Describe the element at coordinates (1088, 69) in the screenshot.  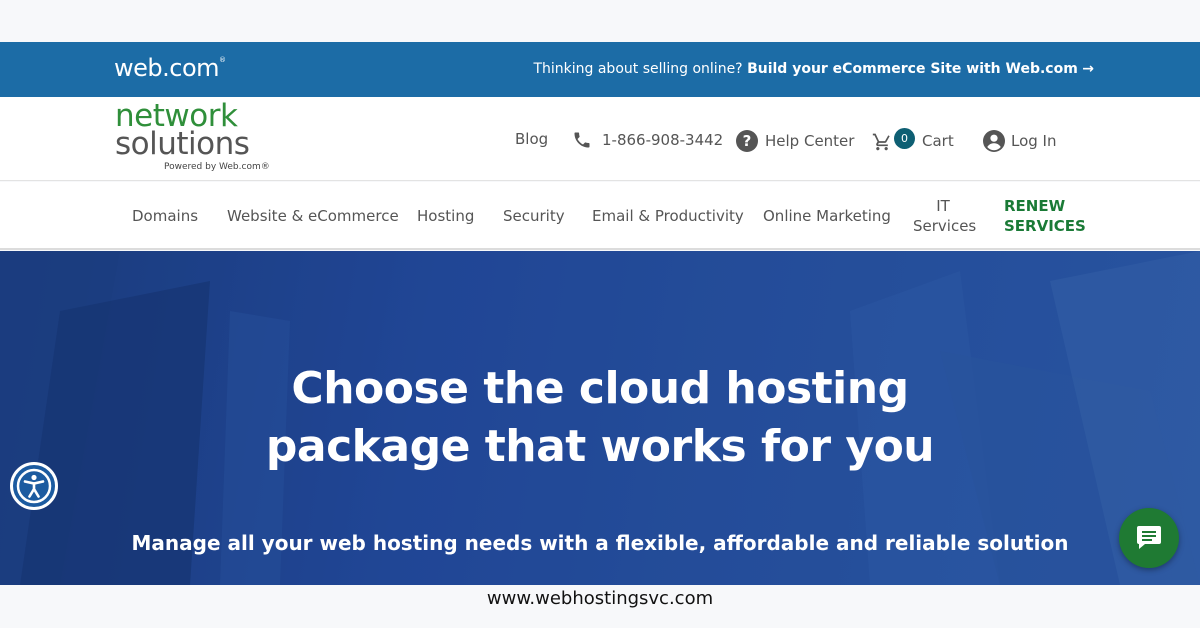
I see `arrow-right-icon: →` at that location.